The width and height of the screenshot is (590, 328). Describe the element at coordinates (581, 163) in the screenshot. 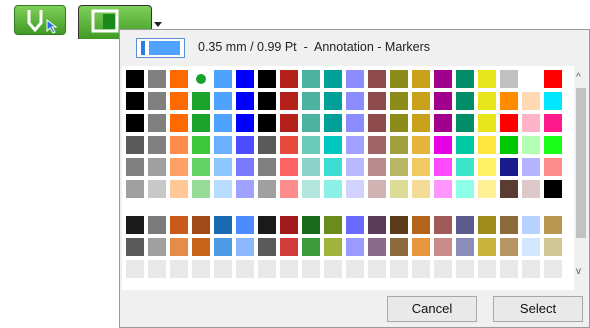

I see `scroll-thumb` at that location.